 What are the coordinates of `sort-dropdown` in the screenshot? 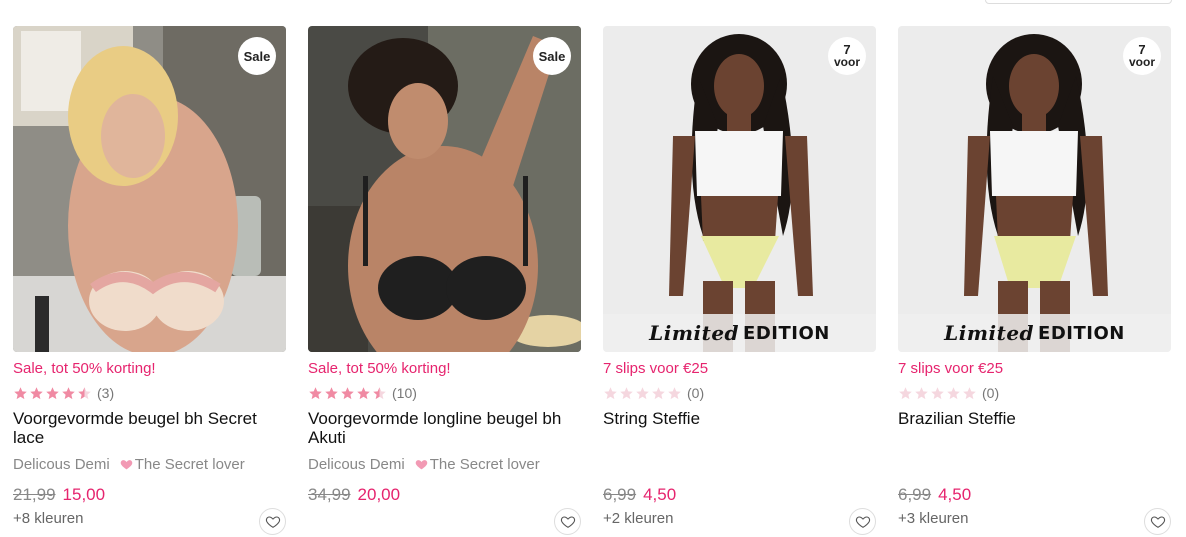 It's located at (1078, 2).